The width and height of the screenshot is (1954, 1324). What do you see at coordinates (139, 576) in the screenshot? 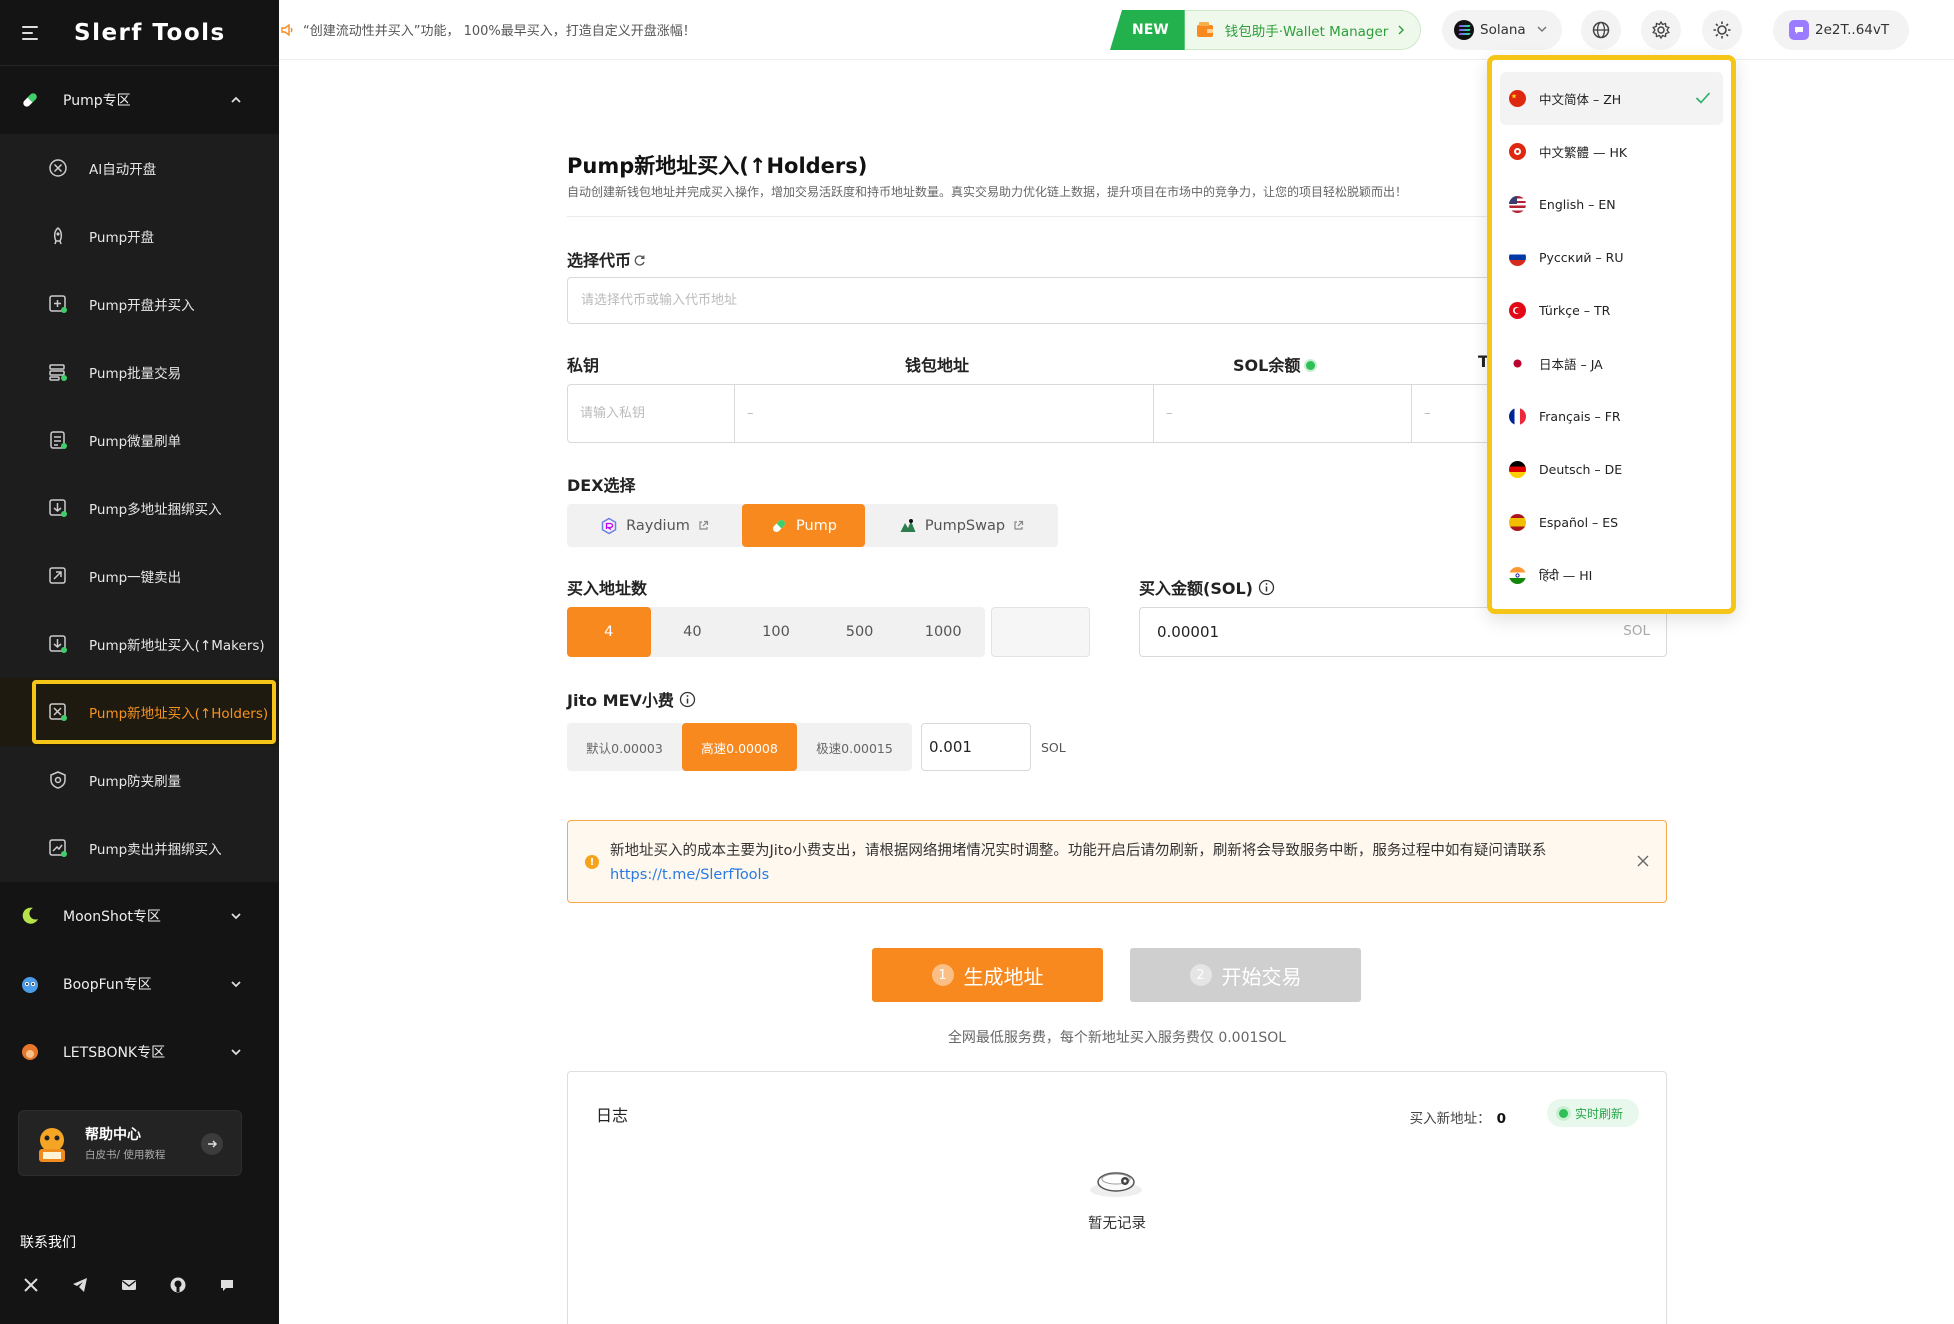
I see `sidebar-item-one-click-sell: Pump一键卖出` at bounding box center [139, 576].